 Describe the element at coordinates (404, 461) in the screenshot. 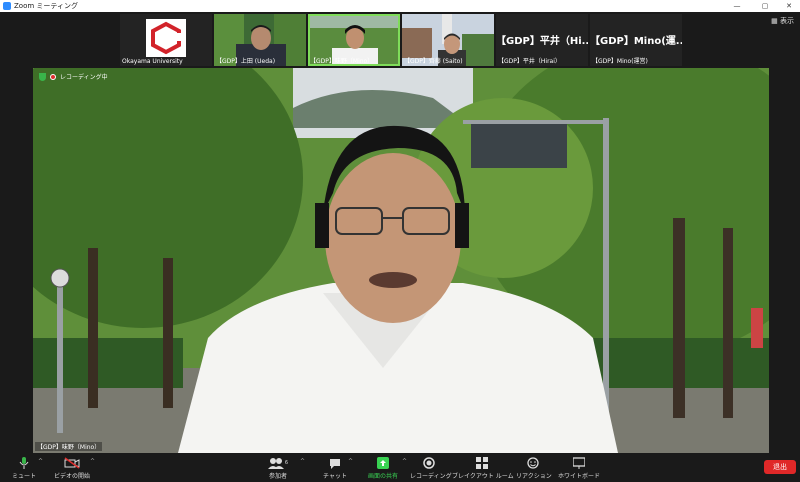

I see `share-chevron-icon: ^` at that location.